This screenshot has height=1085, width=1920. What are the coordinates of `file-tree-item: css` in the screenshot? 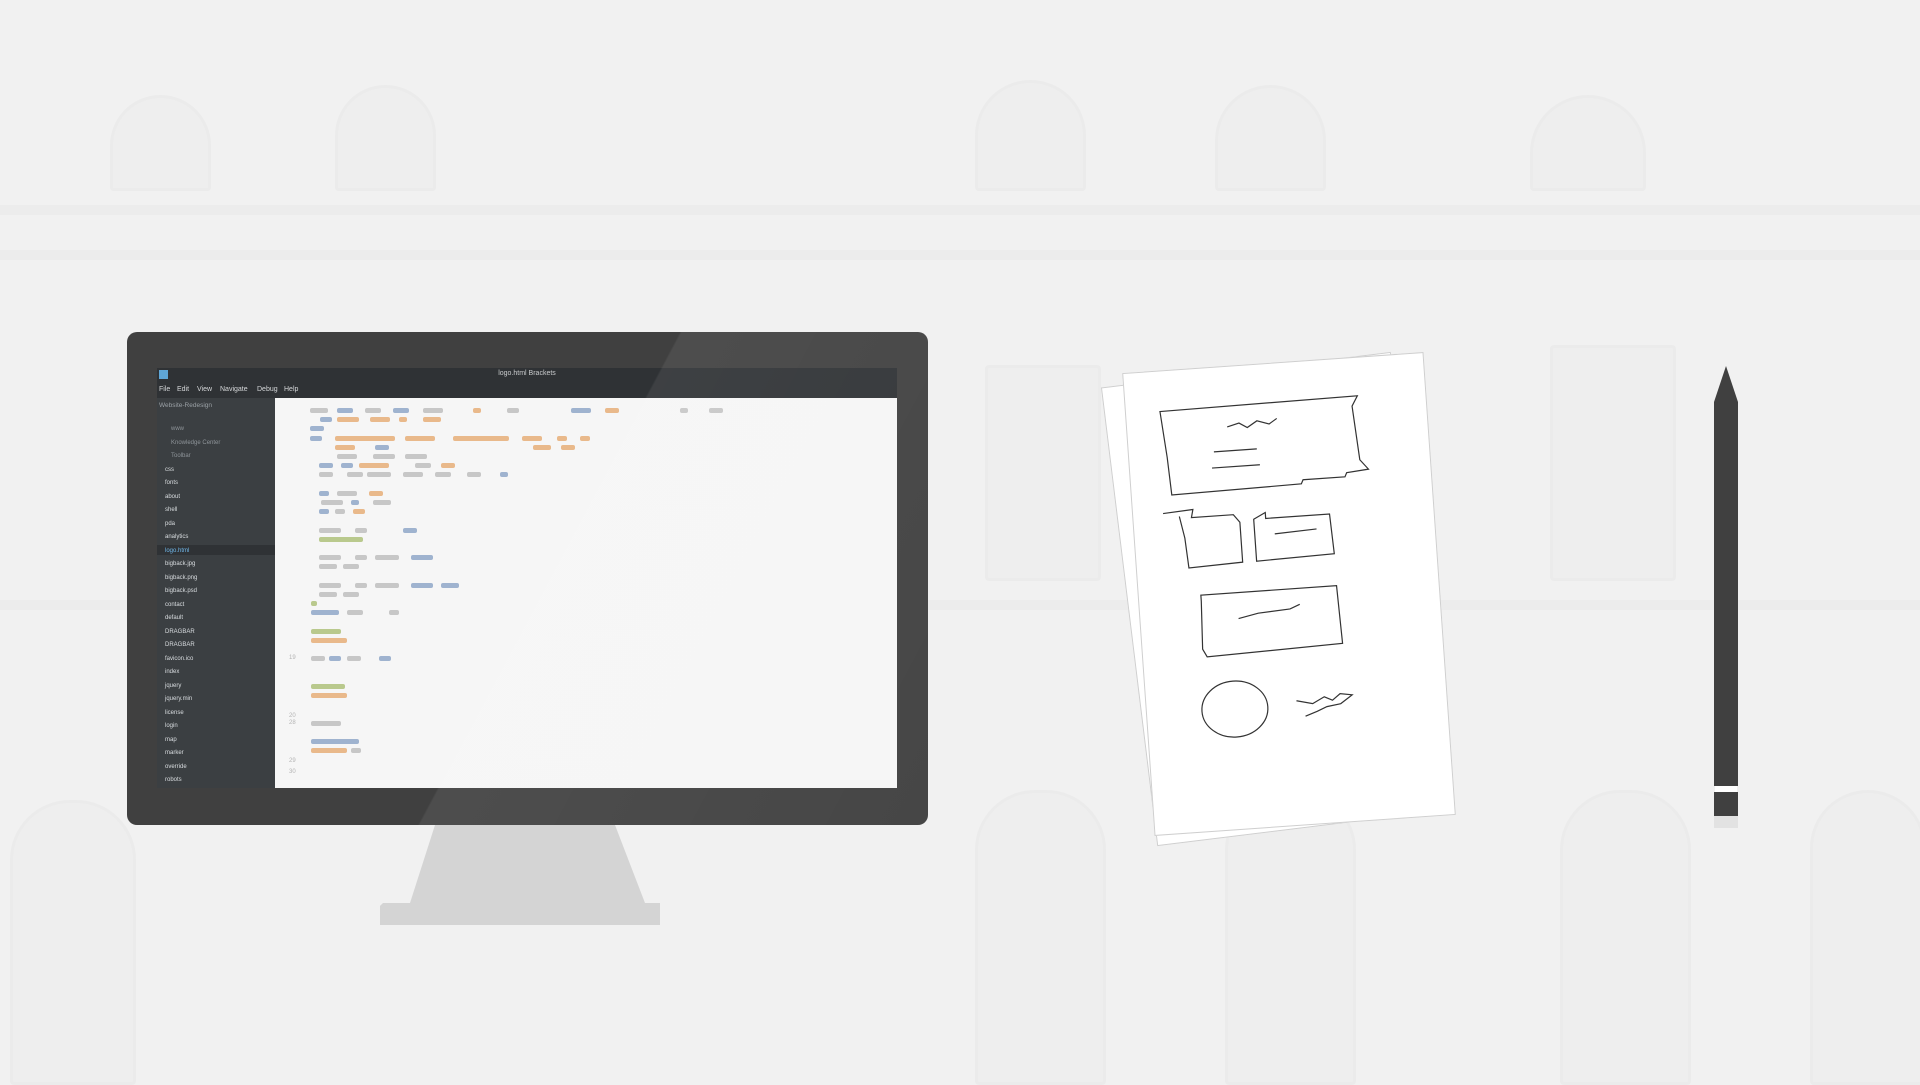 It's located at (169, 470).